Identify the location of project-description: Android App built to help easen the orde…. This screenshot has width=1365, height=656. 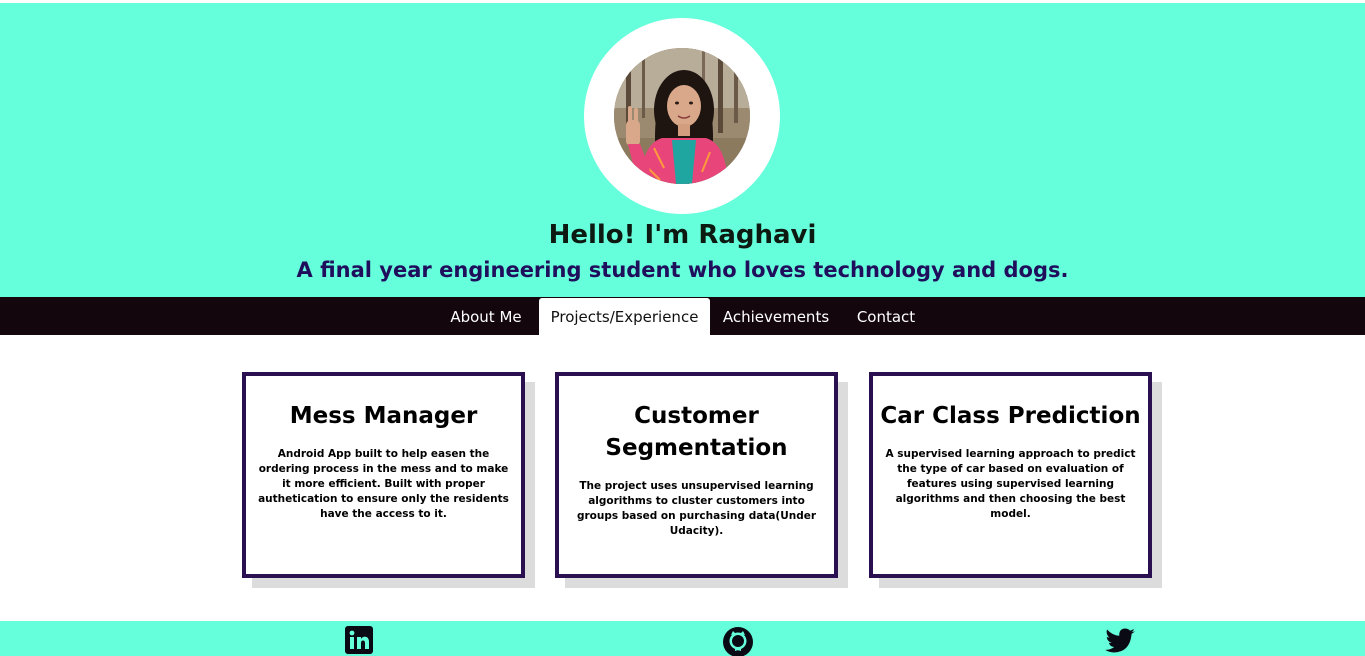
(383, 484).